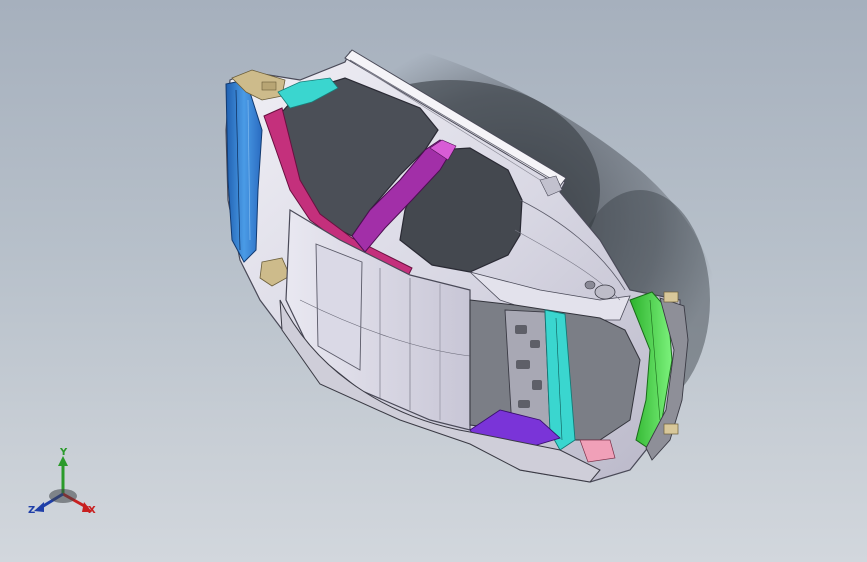 Image resolution: width=867 pixels, height=562 pixels. Describe the element at coordinates (63, 496) in the screenshot. I see `triad-base-disc` at that location.